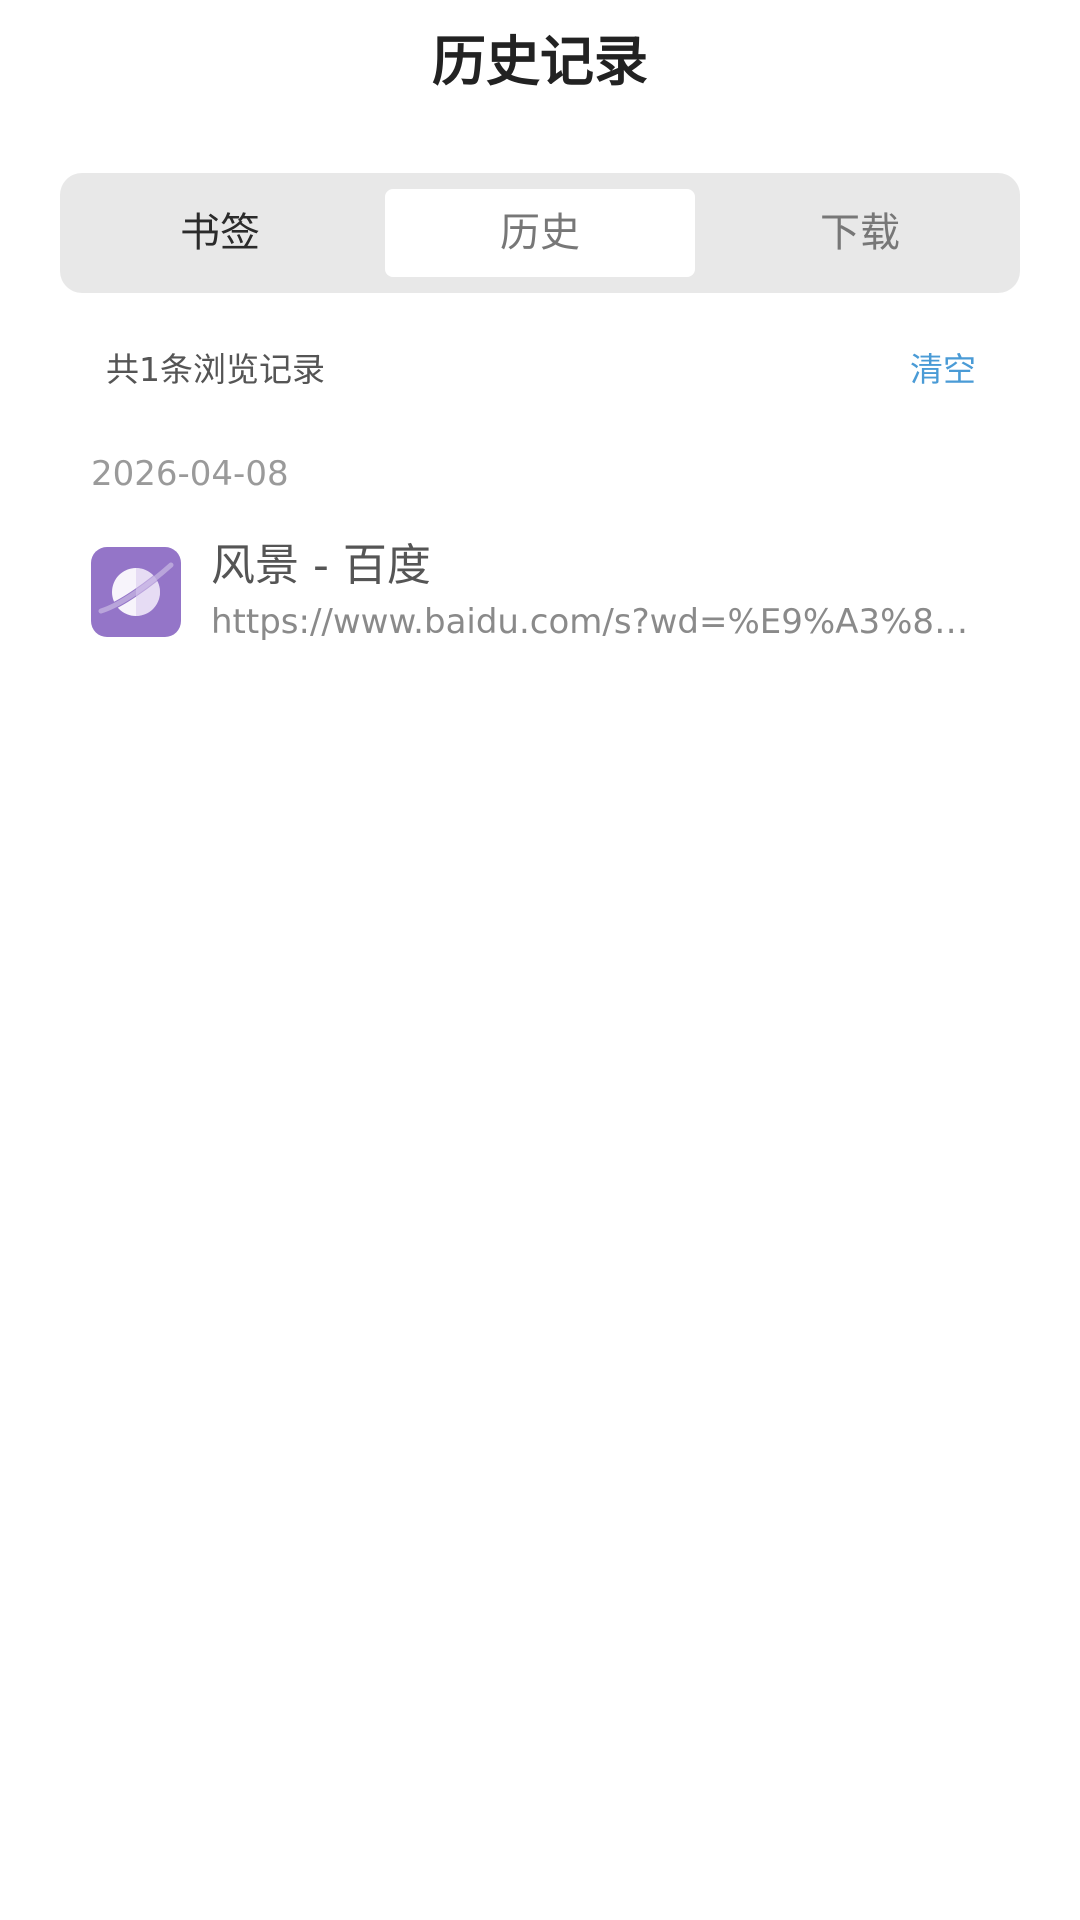  I want to click on planet-browser-icon, so click(136, 592).